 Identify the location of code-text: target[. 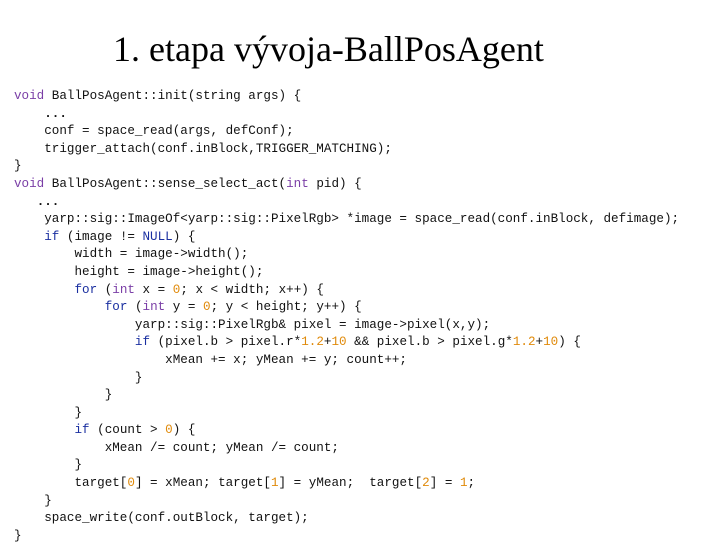
(71, 483).